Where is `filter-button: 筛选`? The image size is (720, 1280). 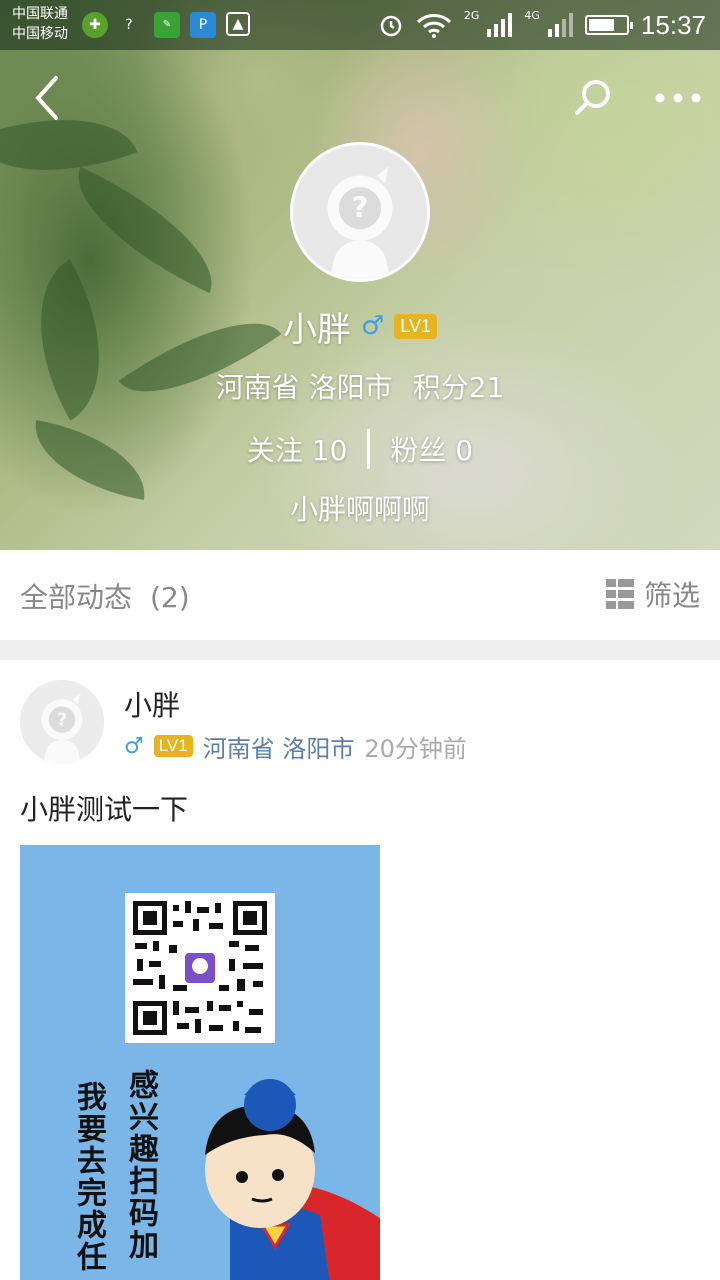
filter-button: 筛选 is located at coordinates (652, 594).